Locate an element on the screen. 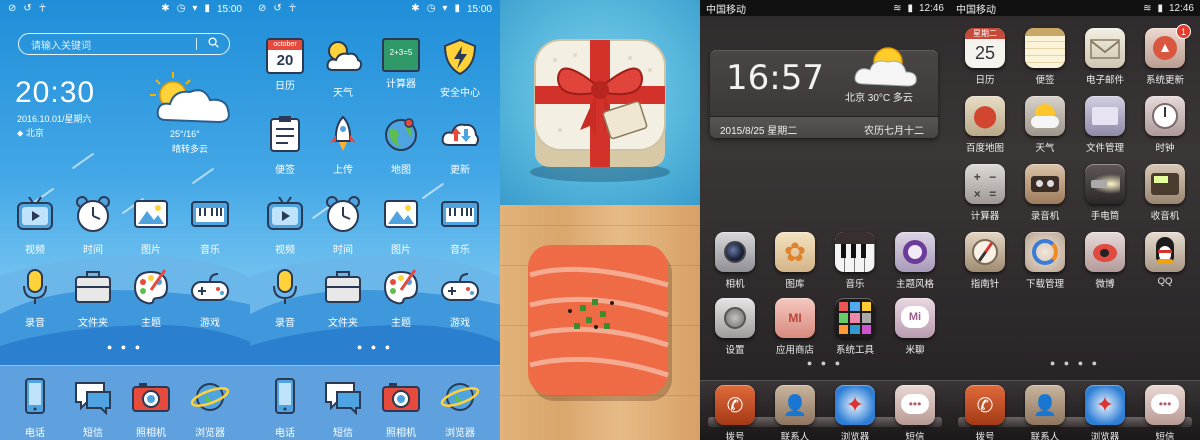 The image size is (1200, 440). app-camera: 相机 is located at coordinates (735, 261).